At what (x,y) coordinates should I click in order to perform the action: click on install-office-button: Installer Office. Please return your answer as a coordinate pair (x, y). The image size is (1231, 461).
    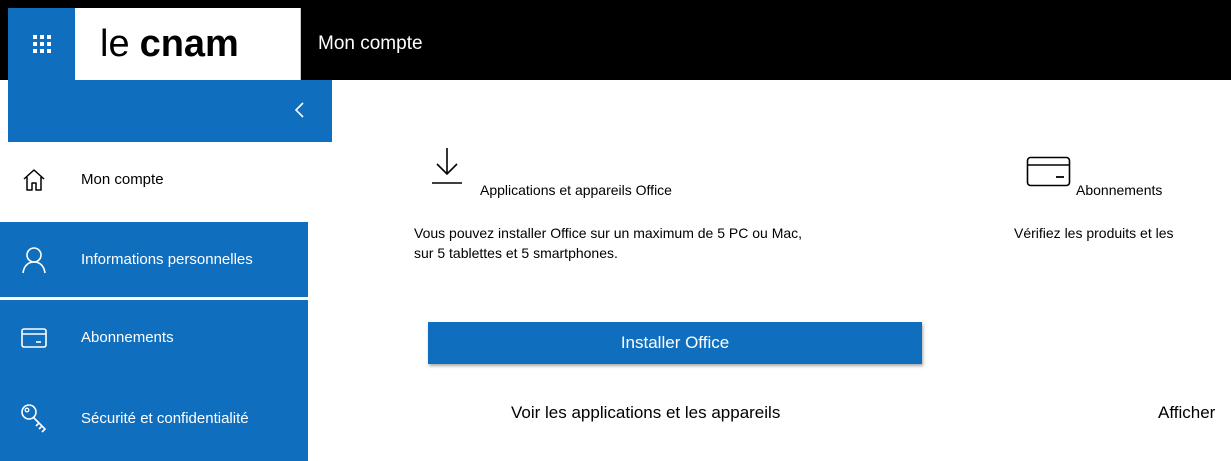
    Looking at the image, I should click on (675, 343).